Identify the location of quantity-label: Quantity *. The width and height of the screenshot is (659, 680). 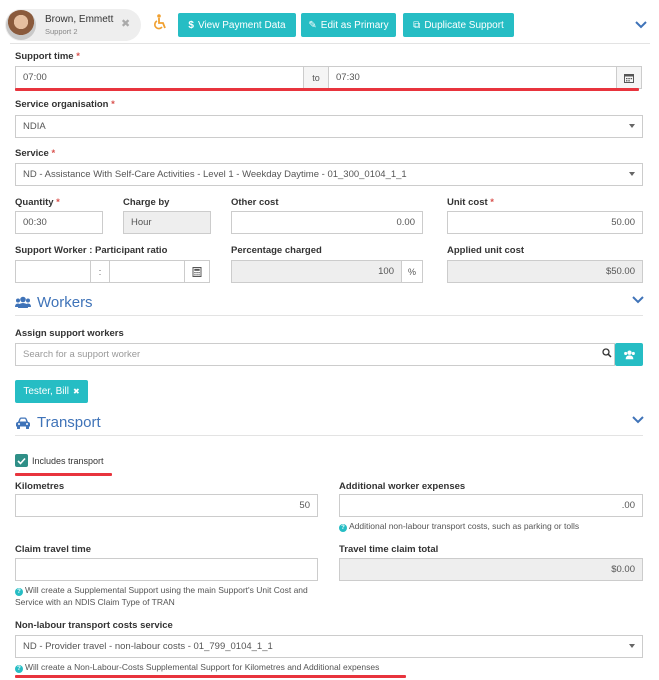
(37, 202).